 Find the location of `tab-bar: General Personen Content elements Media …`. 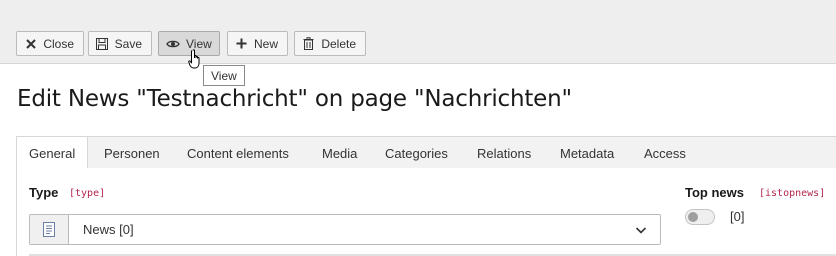

tab-bar: General Personen Content elements Media … is located at coordinates (426, 153).